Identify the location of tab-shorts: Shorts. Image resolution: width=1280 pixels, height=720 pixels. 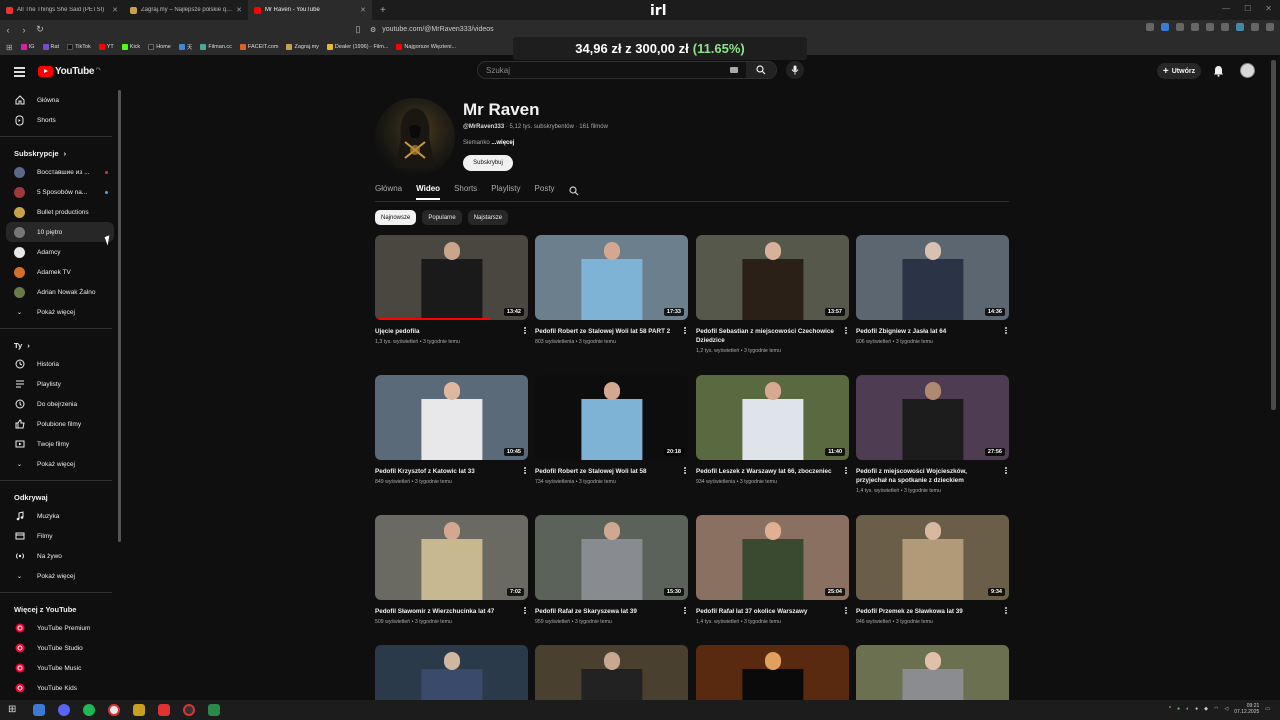
(465, 192).